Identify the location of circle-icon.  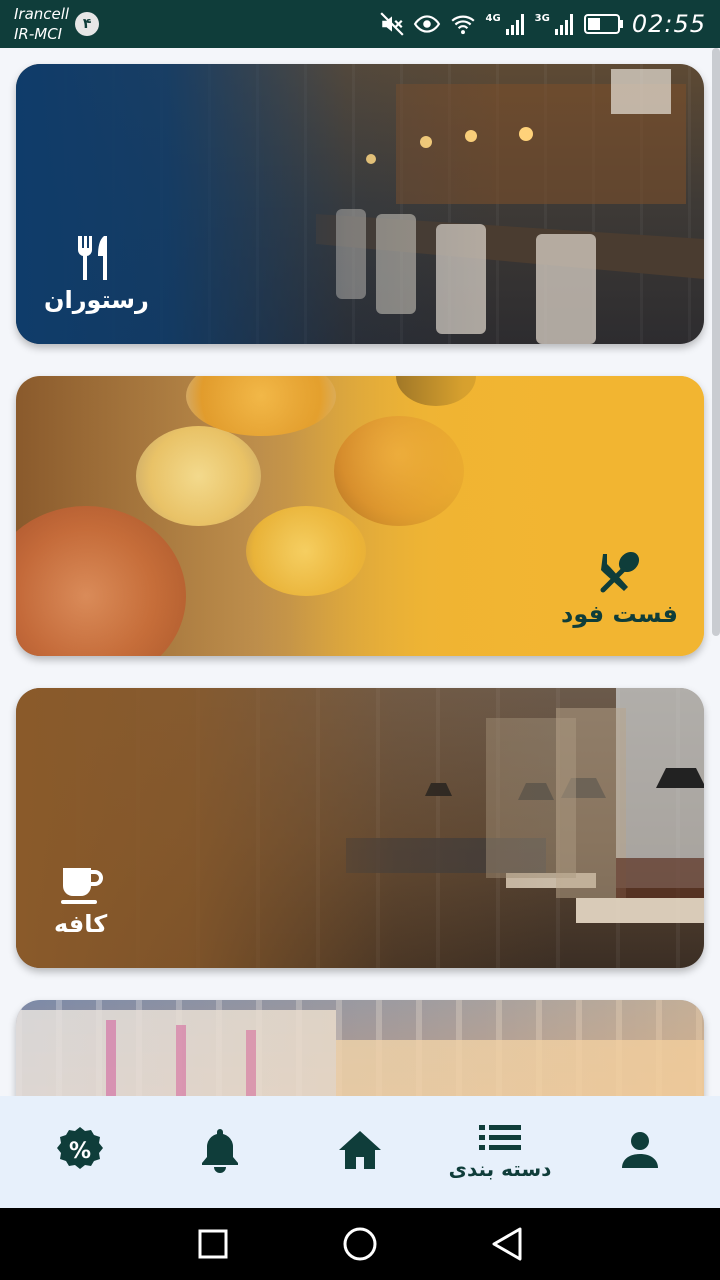
(360, 1244).